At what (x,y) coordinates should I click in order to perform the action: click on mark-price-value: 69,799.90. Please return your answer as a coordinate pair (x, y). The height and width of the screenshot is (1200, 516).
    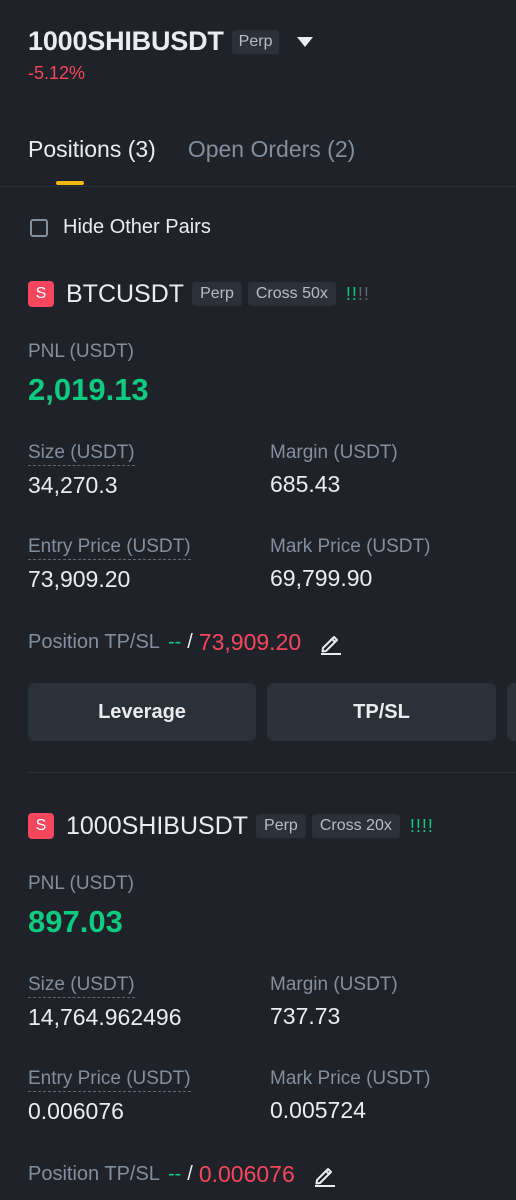
    Looking at the image, I should click on (321, 578).